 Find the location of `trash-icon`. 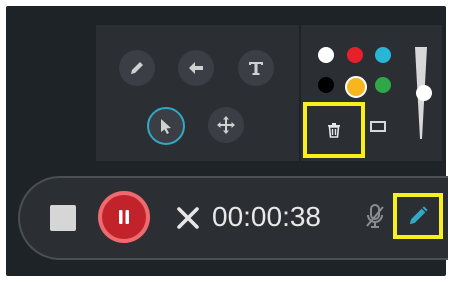

trash-icon is located at coordinates (334, 130).